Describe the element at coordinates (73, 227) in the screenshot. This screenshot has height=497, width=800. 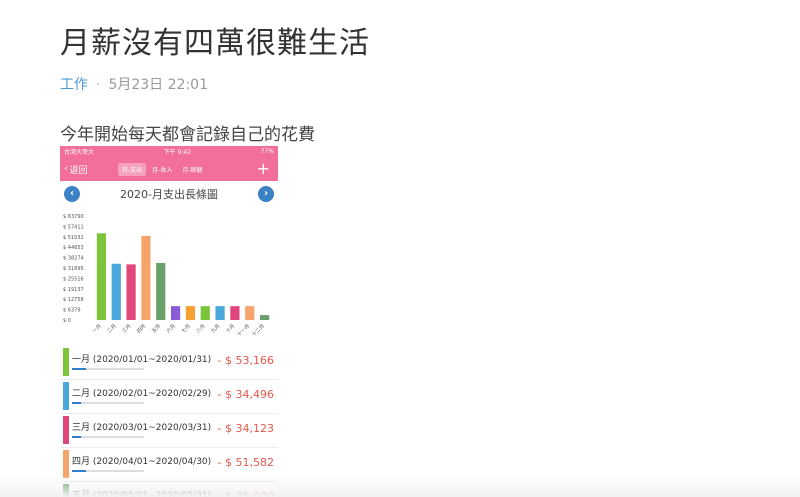
I see `y-tick-label: $ 57411` at that location.